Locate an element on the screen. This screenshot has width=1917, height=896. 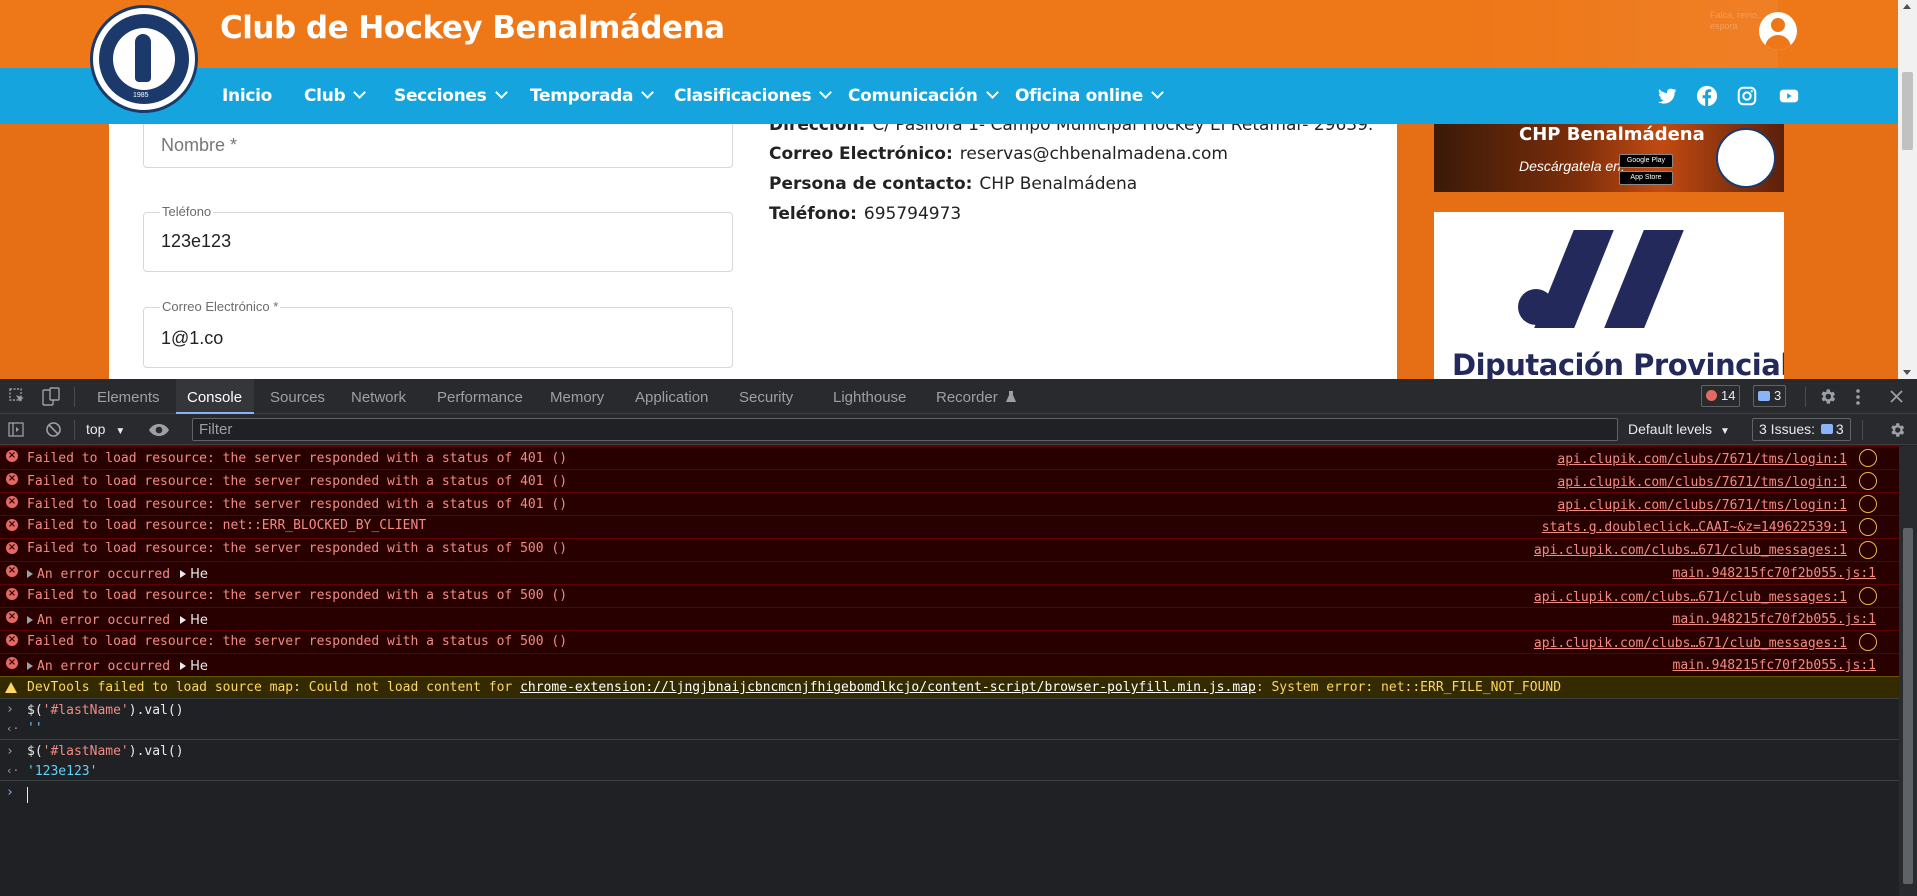
info-phone: Teléfono: 695794973 is located at coordinates (865, 214).